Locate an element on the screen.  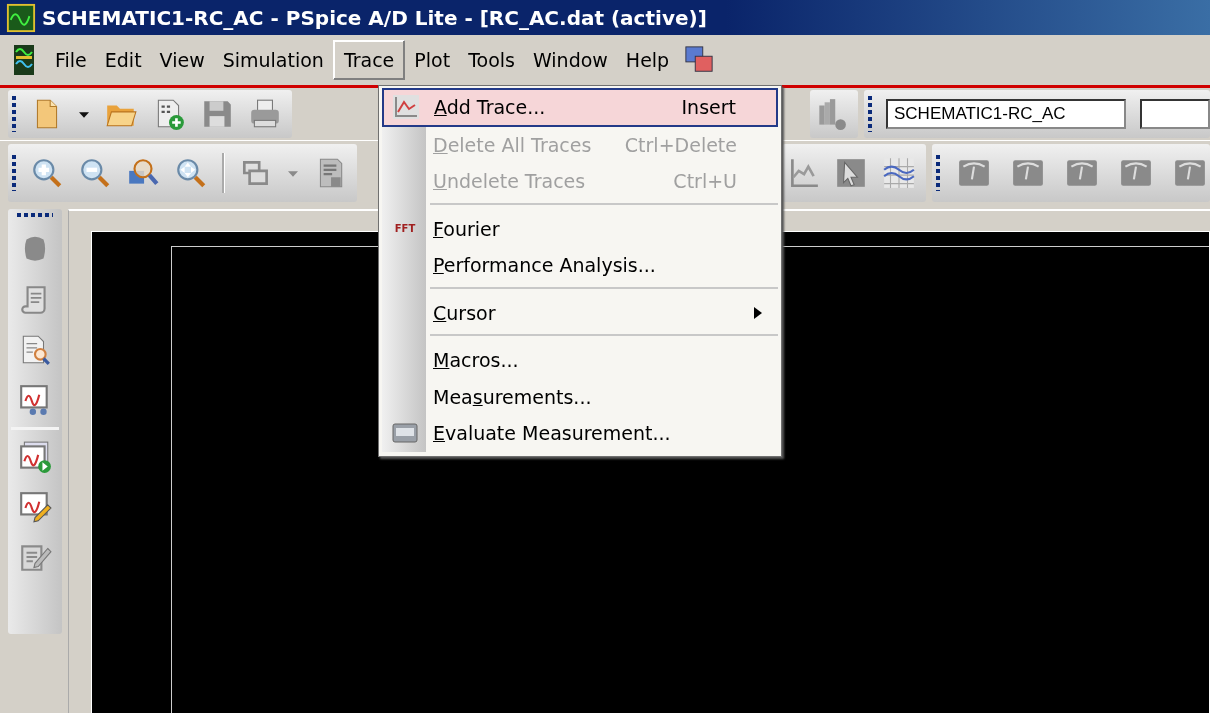
app-icon is located at coordinates (21, 17).